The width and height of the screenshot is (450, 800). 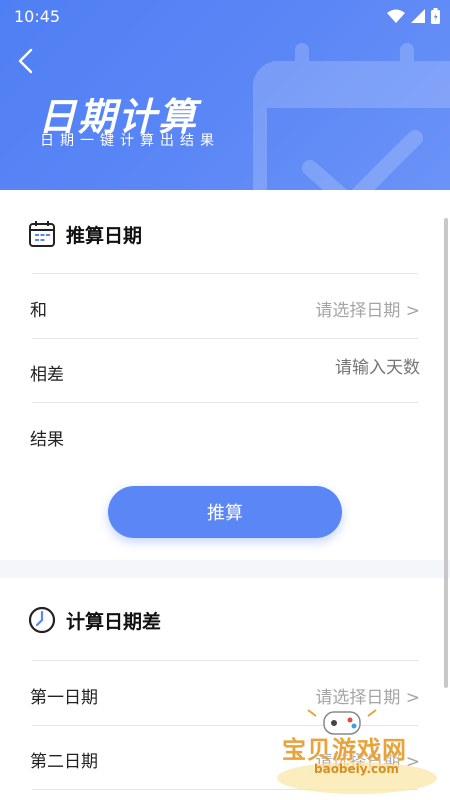 I want to click on signal-icon, so click(x=418, y=16).